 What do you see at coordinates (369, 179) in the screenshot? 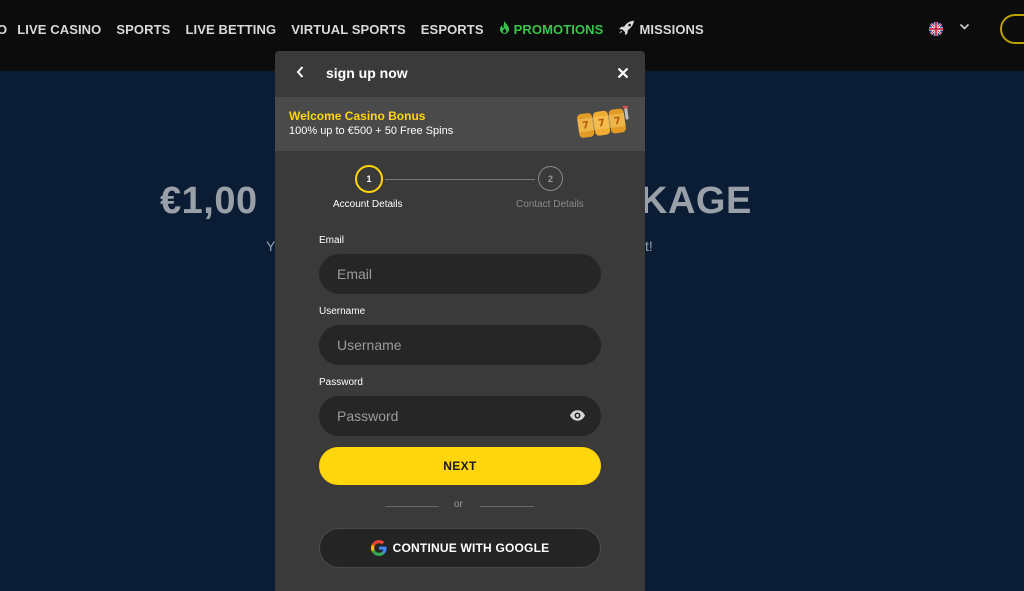
I see `step-1-indicator: 1` at bounding box center [369, 179].